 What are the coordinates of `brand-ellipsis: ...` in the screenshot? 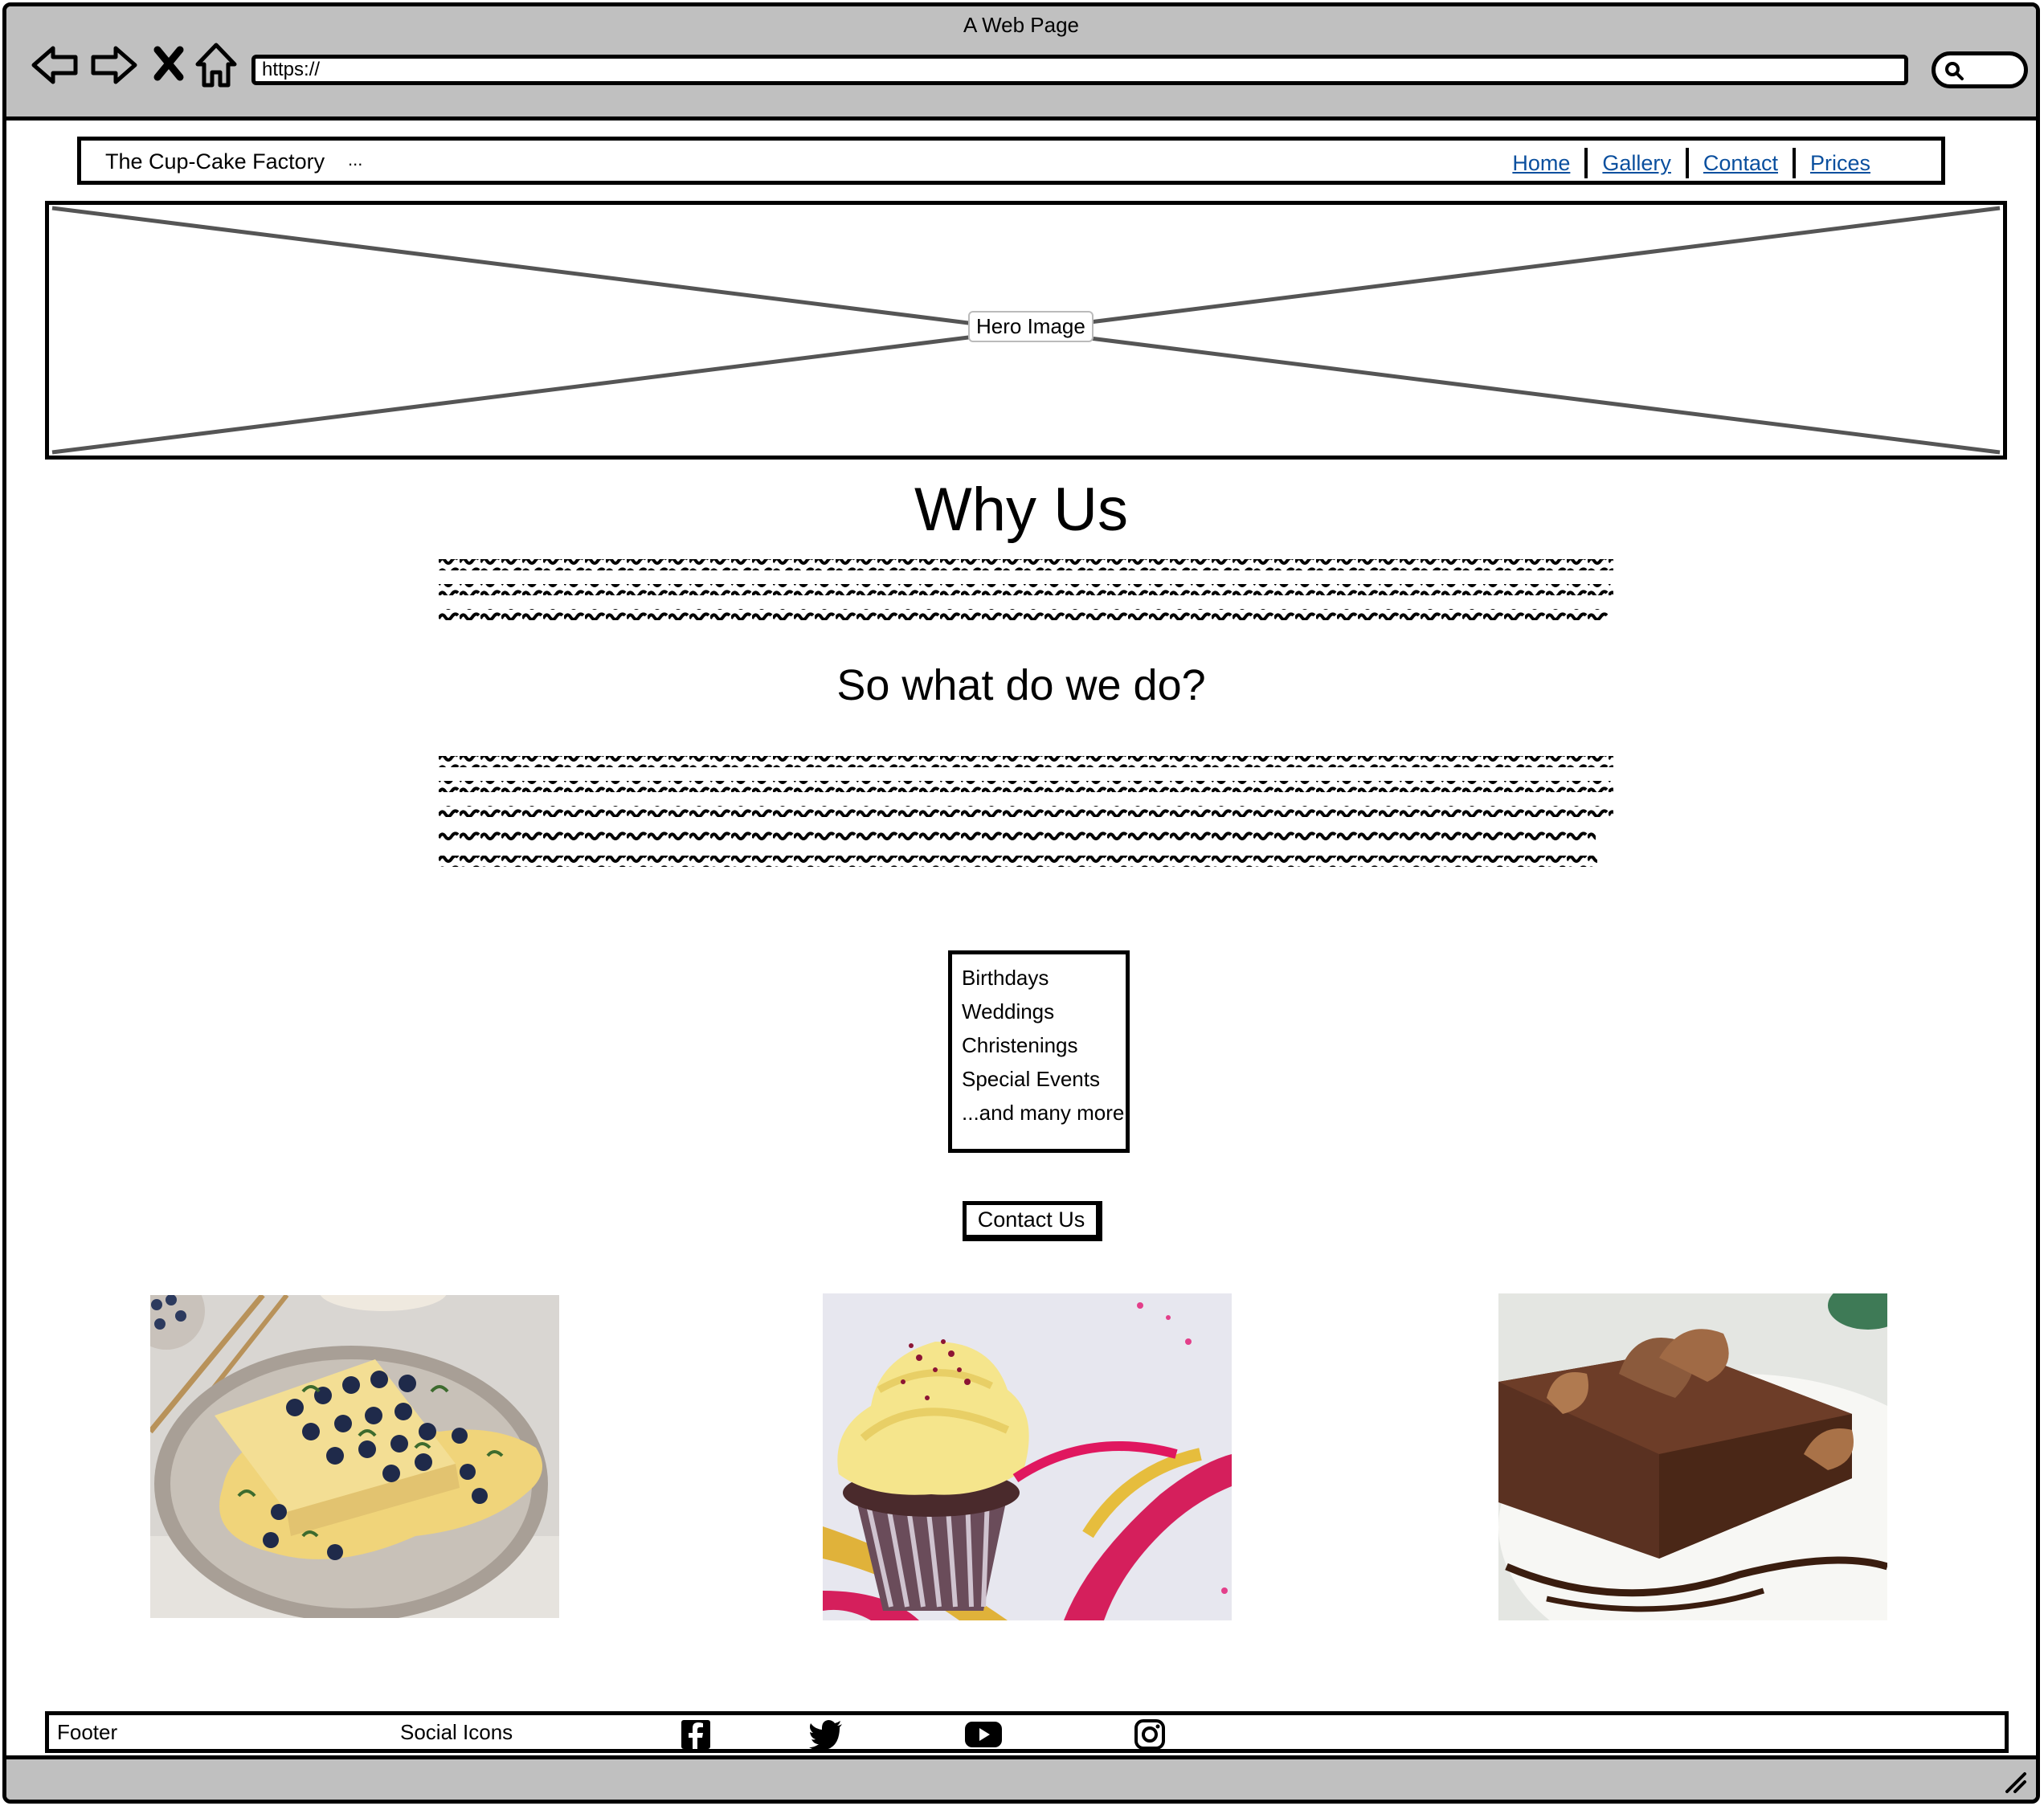 It's located at (355, 160).